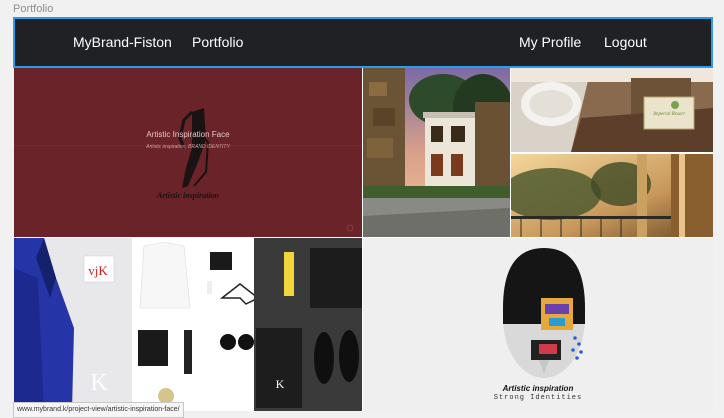 The width and height of the screenshot is (724, 418). I want to click on bathroom-photo-image, so click(612, 110).